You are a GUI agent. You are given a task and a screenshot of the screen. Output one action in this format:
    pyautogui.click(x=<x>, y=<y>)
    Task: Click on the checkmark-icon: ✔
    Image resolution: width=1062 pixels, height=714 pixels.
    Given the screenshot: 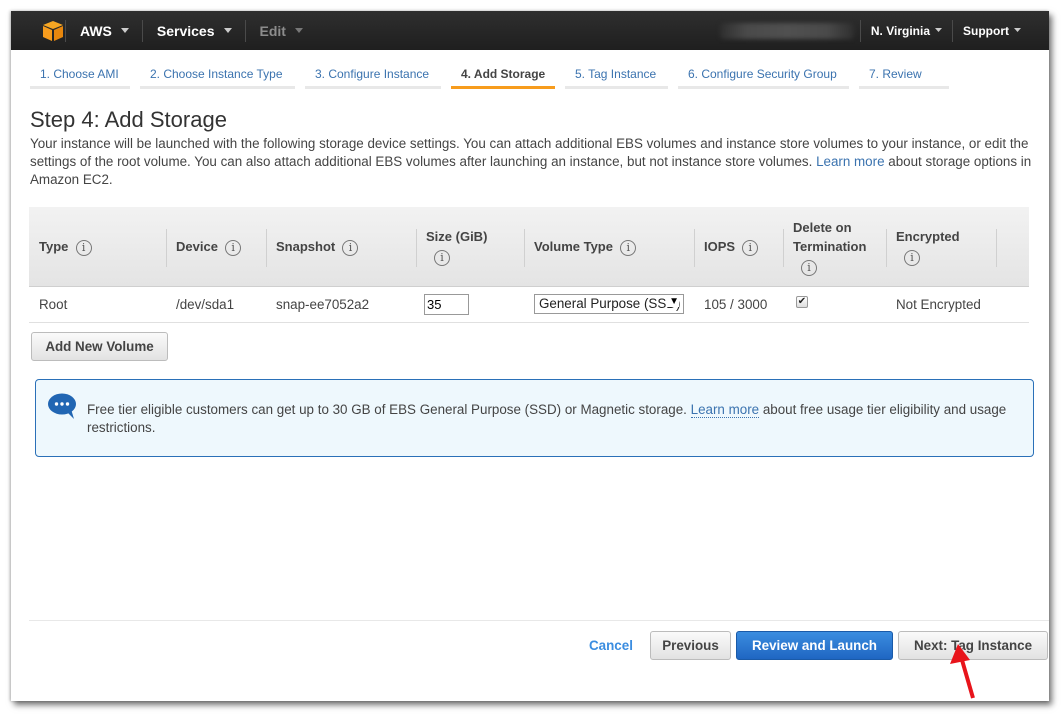 What is the action you would take?
    pyautogui.click(x=802, y=301)
    